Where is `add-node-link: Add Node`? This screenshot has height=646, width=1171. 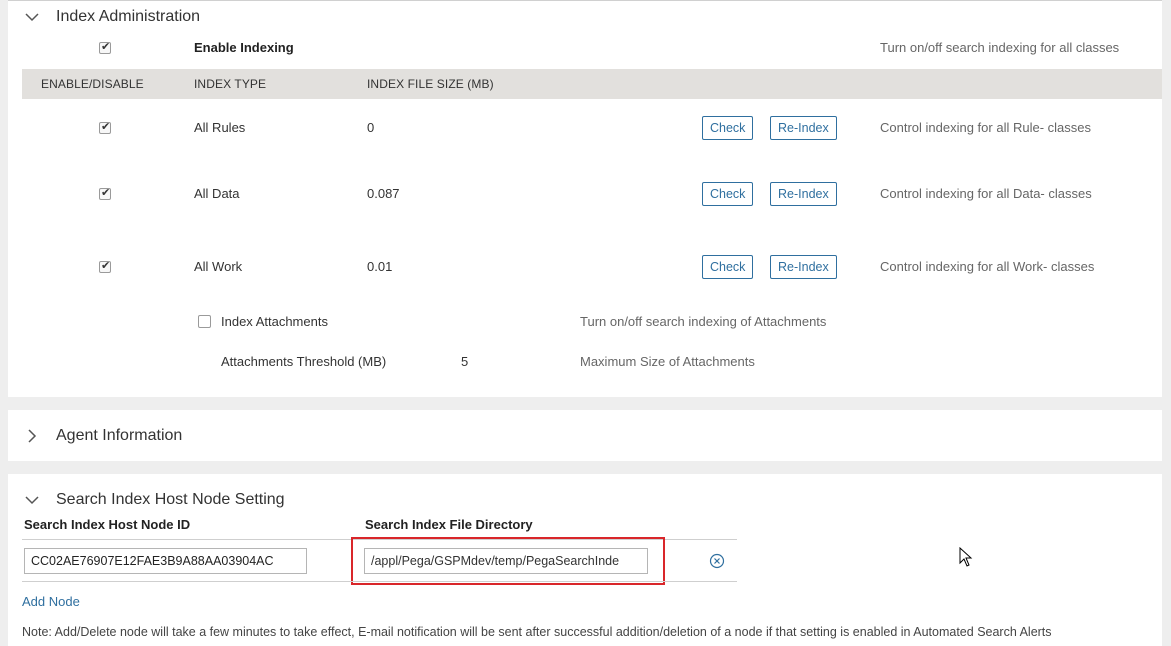 add-node-link: Add Node is located at coordinates (51, 601).